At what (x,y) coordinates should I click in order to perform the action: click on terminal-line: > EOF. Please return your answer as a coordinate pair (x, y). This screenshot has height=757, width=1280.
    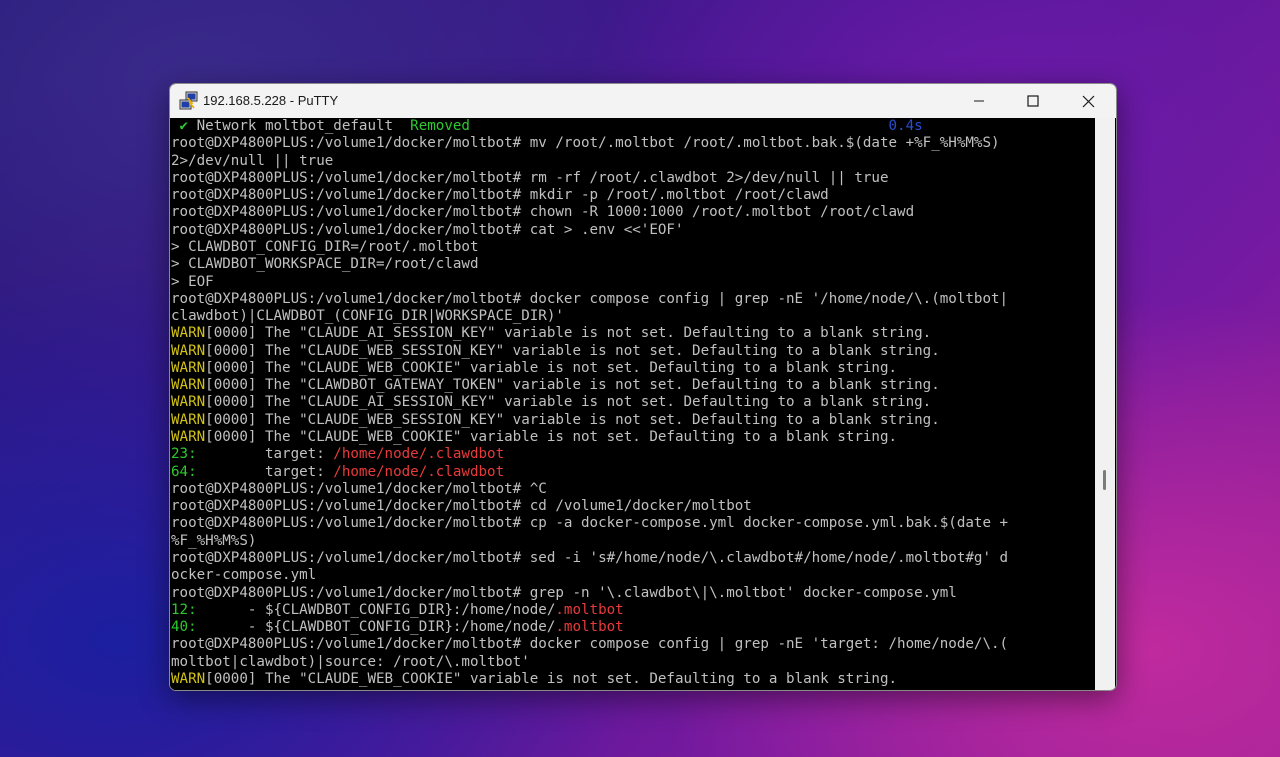
    Looking at the image, I should click on (192, 282).